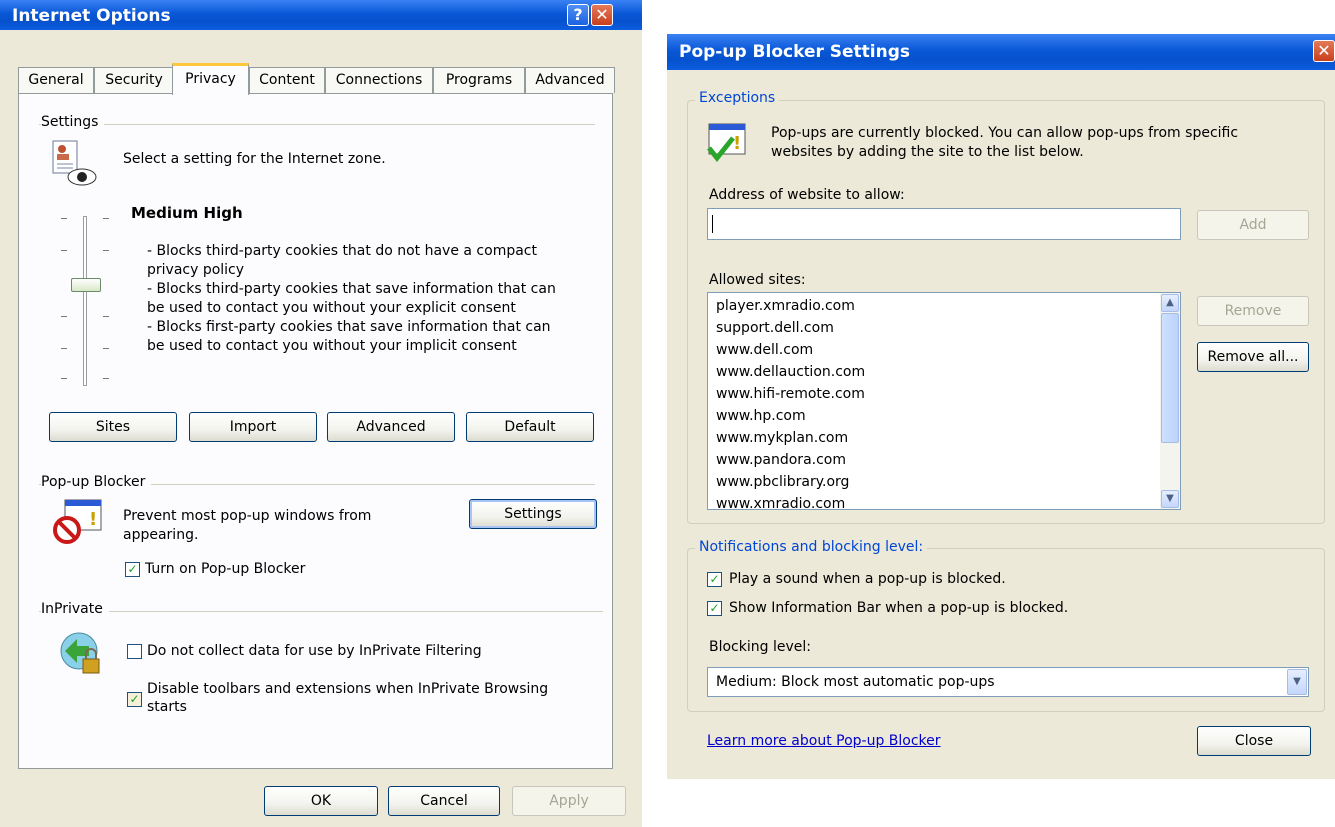 This screenshot has height=827, width=1335. I want to click on popup-blocker-icon: !, so click(77, 521).